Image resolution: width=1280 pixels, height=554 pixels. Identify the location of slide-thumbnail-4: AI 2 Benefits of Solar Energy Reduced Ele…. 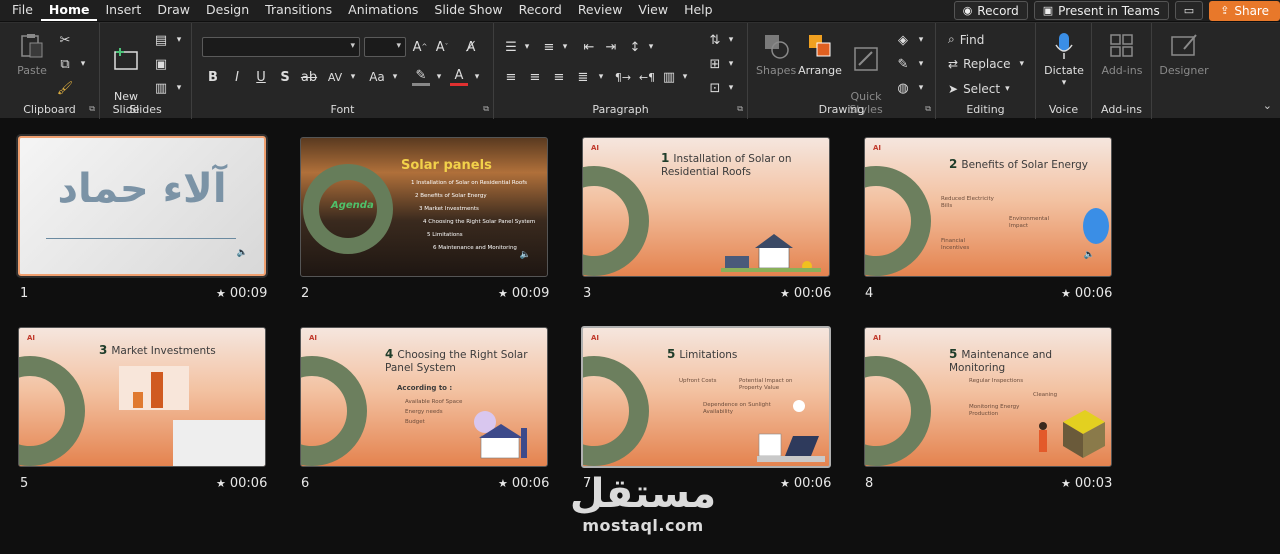
(988, 207).